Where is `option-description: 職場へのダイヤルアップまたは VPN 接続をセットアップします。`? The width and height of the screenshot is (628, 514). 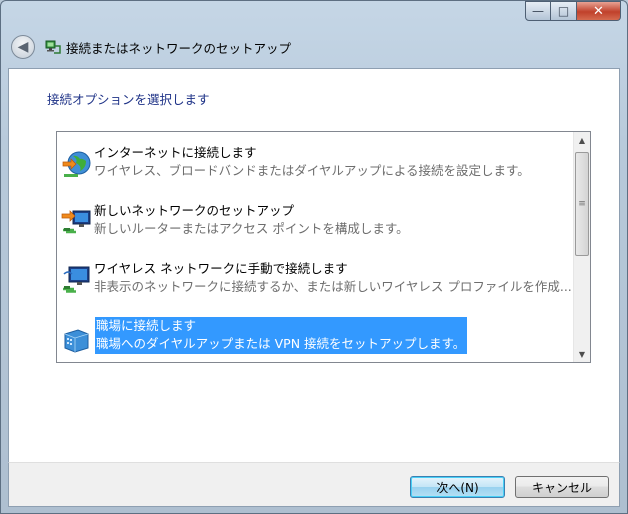
option-description: 職場へのダイヤルアップまたは VPN 接続をセットアップします。 is located at coordinates (281, 343).